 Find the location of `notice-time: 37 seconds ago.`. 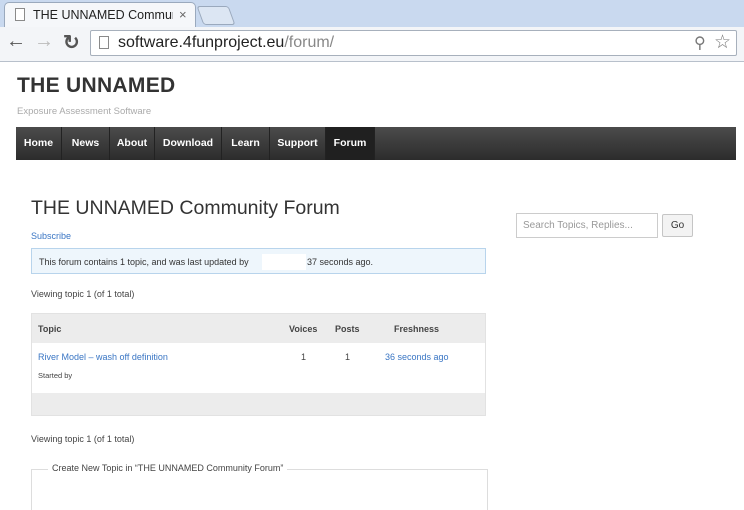

notice-time: 37 seconds ago. is located at coordinates (340, 262).